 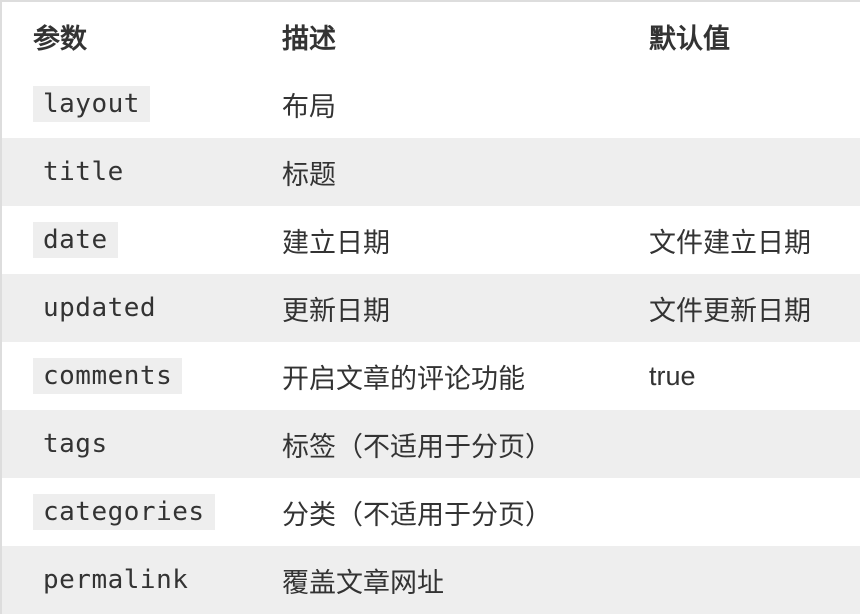 I want to click on table-row: categories 分类（不适用于分页）, so click(x=431, y=512).